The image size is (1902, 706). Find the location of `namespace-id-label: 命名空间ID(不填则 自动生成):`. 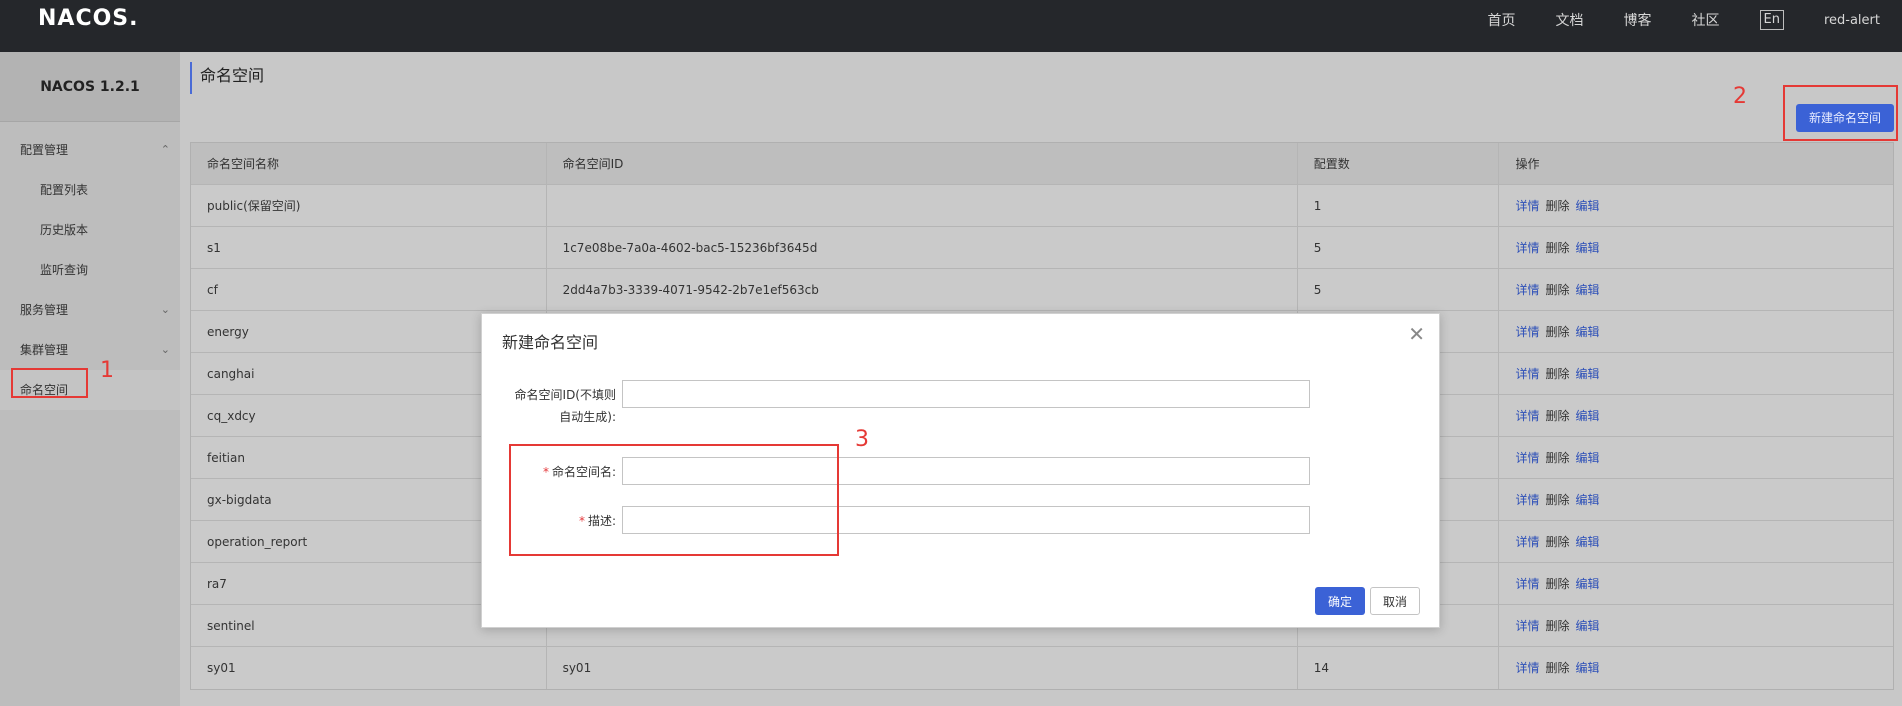

namespace-id-label: 命名空间ID(不填则 自动生成): is located at coordinates (556, 406).